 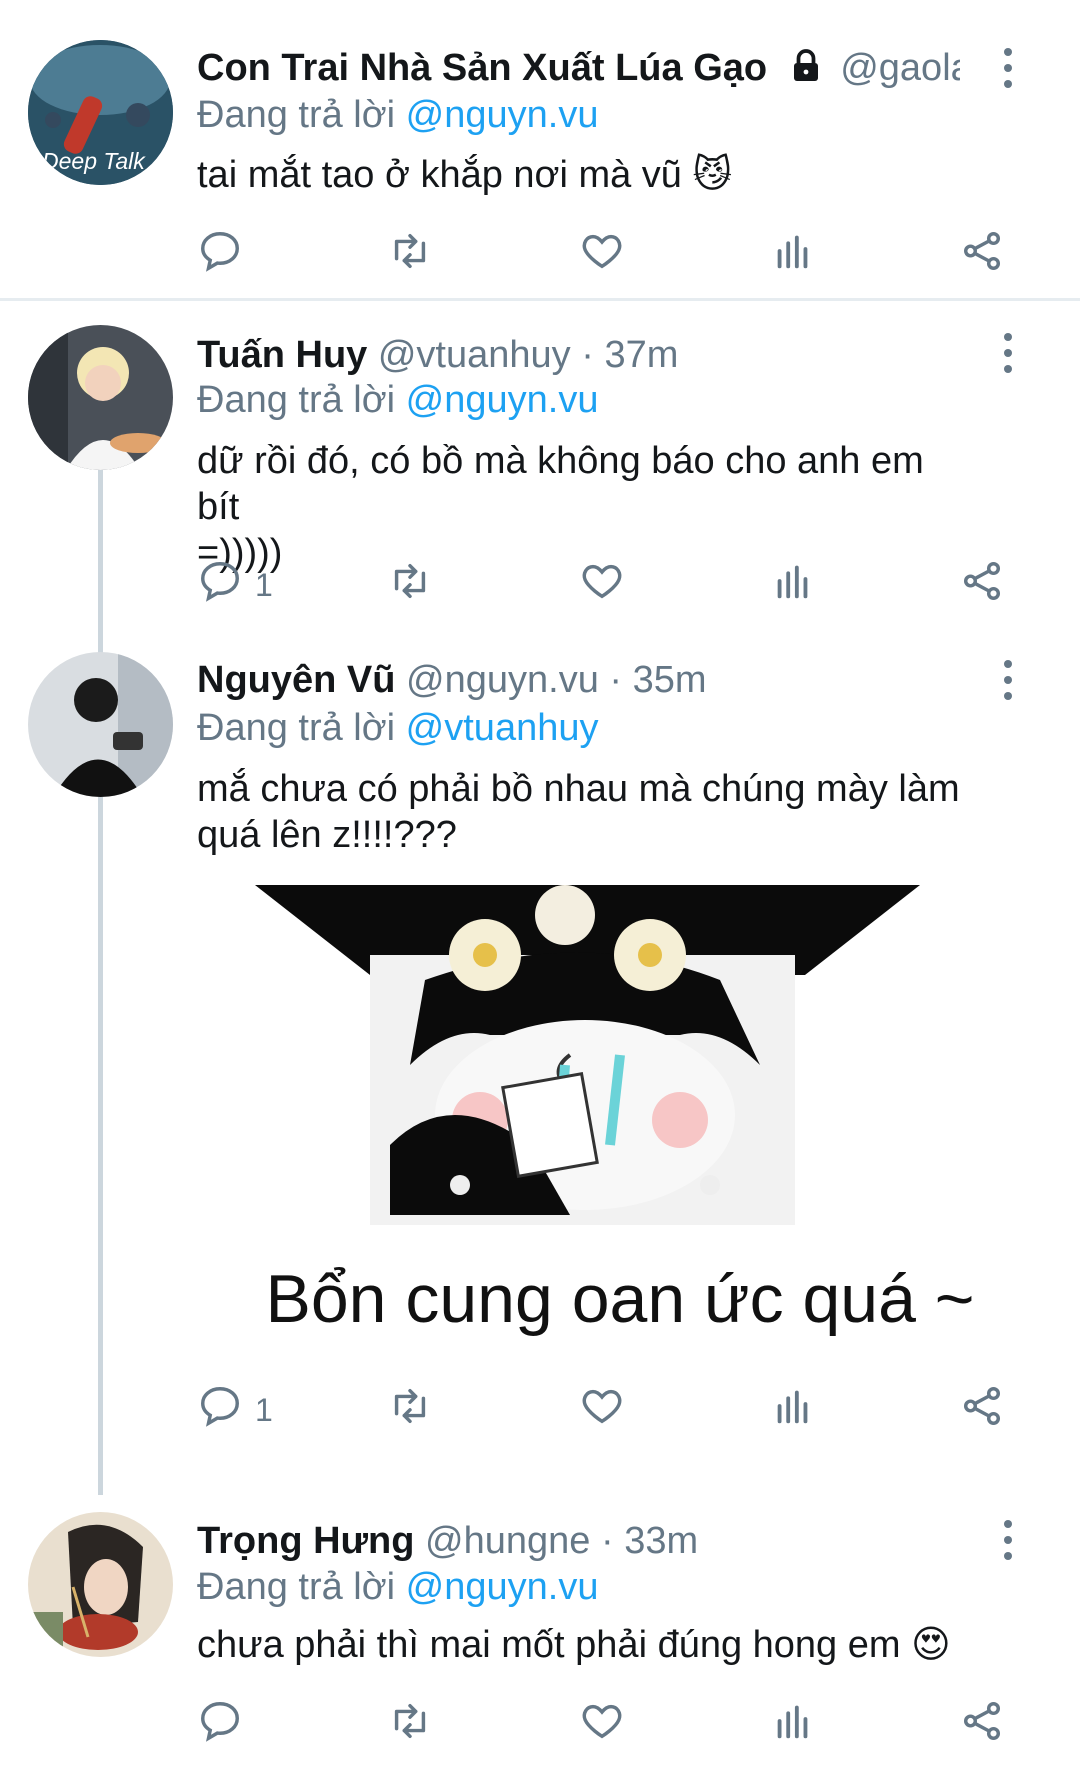 I want to click on timestamp: · 33m, so click(x=649, y=1541).